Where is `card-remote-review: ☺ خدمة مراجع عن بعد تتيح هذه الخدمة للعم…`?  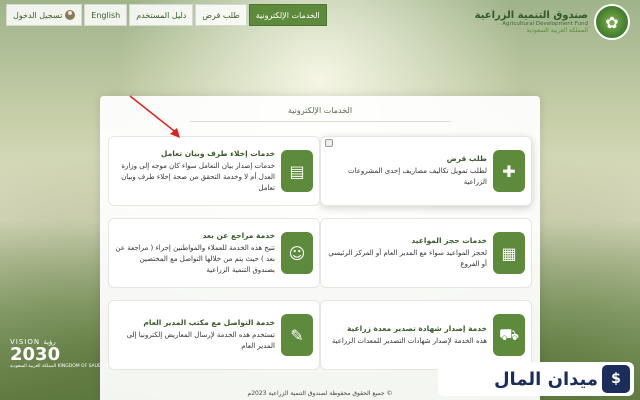 card-remote-review: ☺ خدمة مراجع عن بعد تتيح هذه الخدمة للعم… is located at coordinates (214, 253).